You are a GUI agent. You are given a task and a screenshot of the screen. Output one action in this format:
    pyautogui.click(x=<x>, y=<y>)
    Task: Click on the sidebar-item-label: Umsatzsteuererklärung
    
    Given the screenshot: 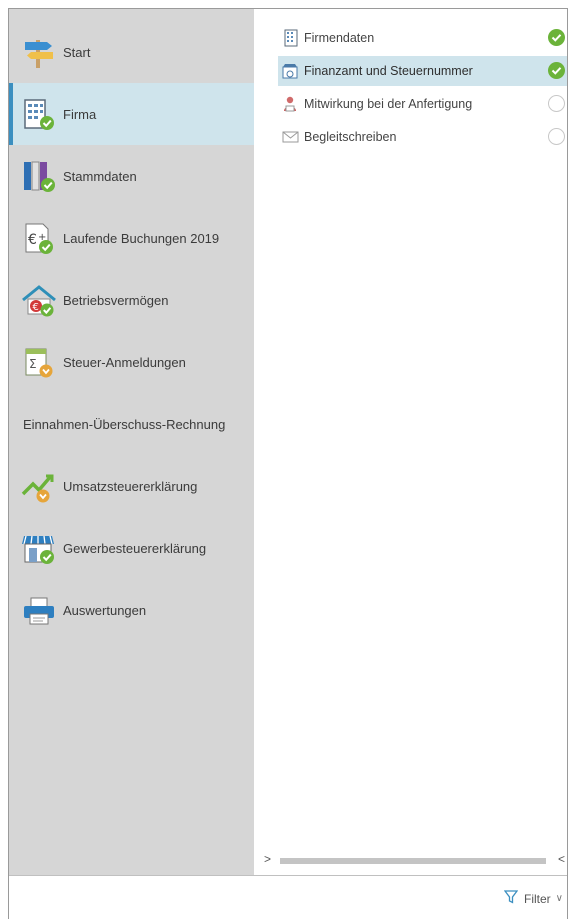 What is the action you would take?
    pyautogui.click(x=130, y=486)
    